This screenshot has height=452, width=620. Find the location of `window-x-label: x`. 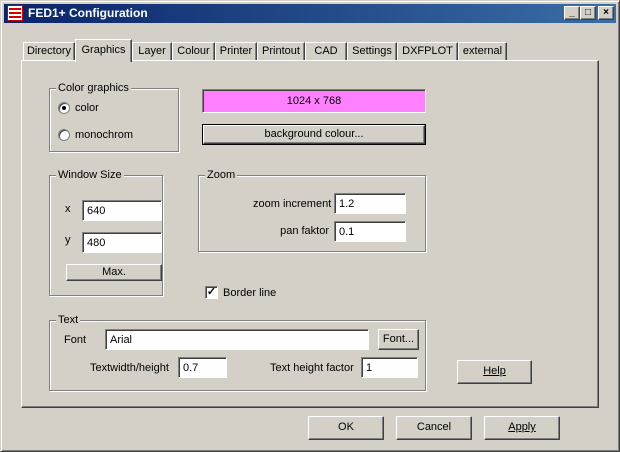

window-x-label: x is located at coordinates (68, 209).